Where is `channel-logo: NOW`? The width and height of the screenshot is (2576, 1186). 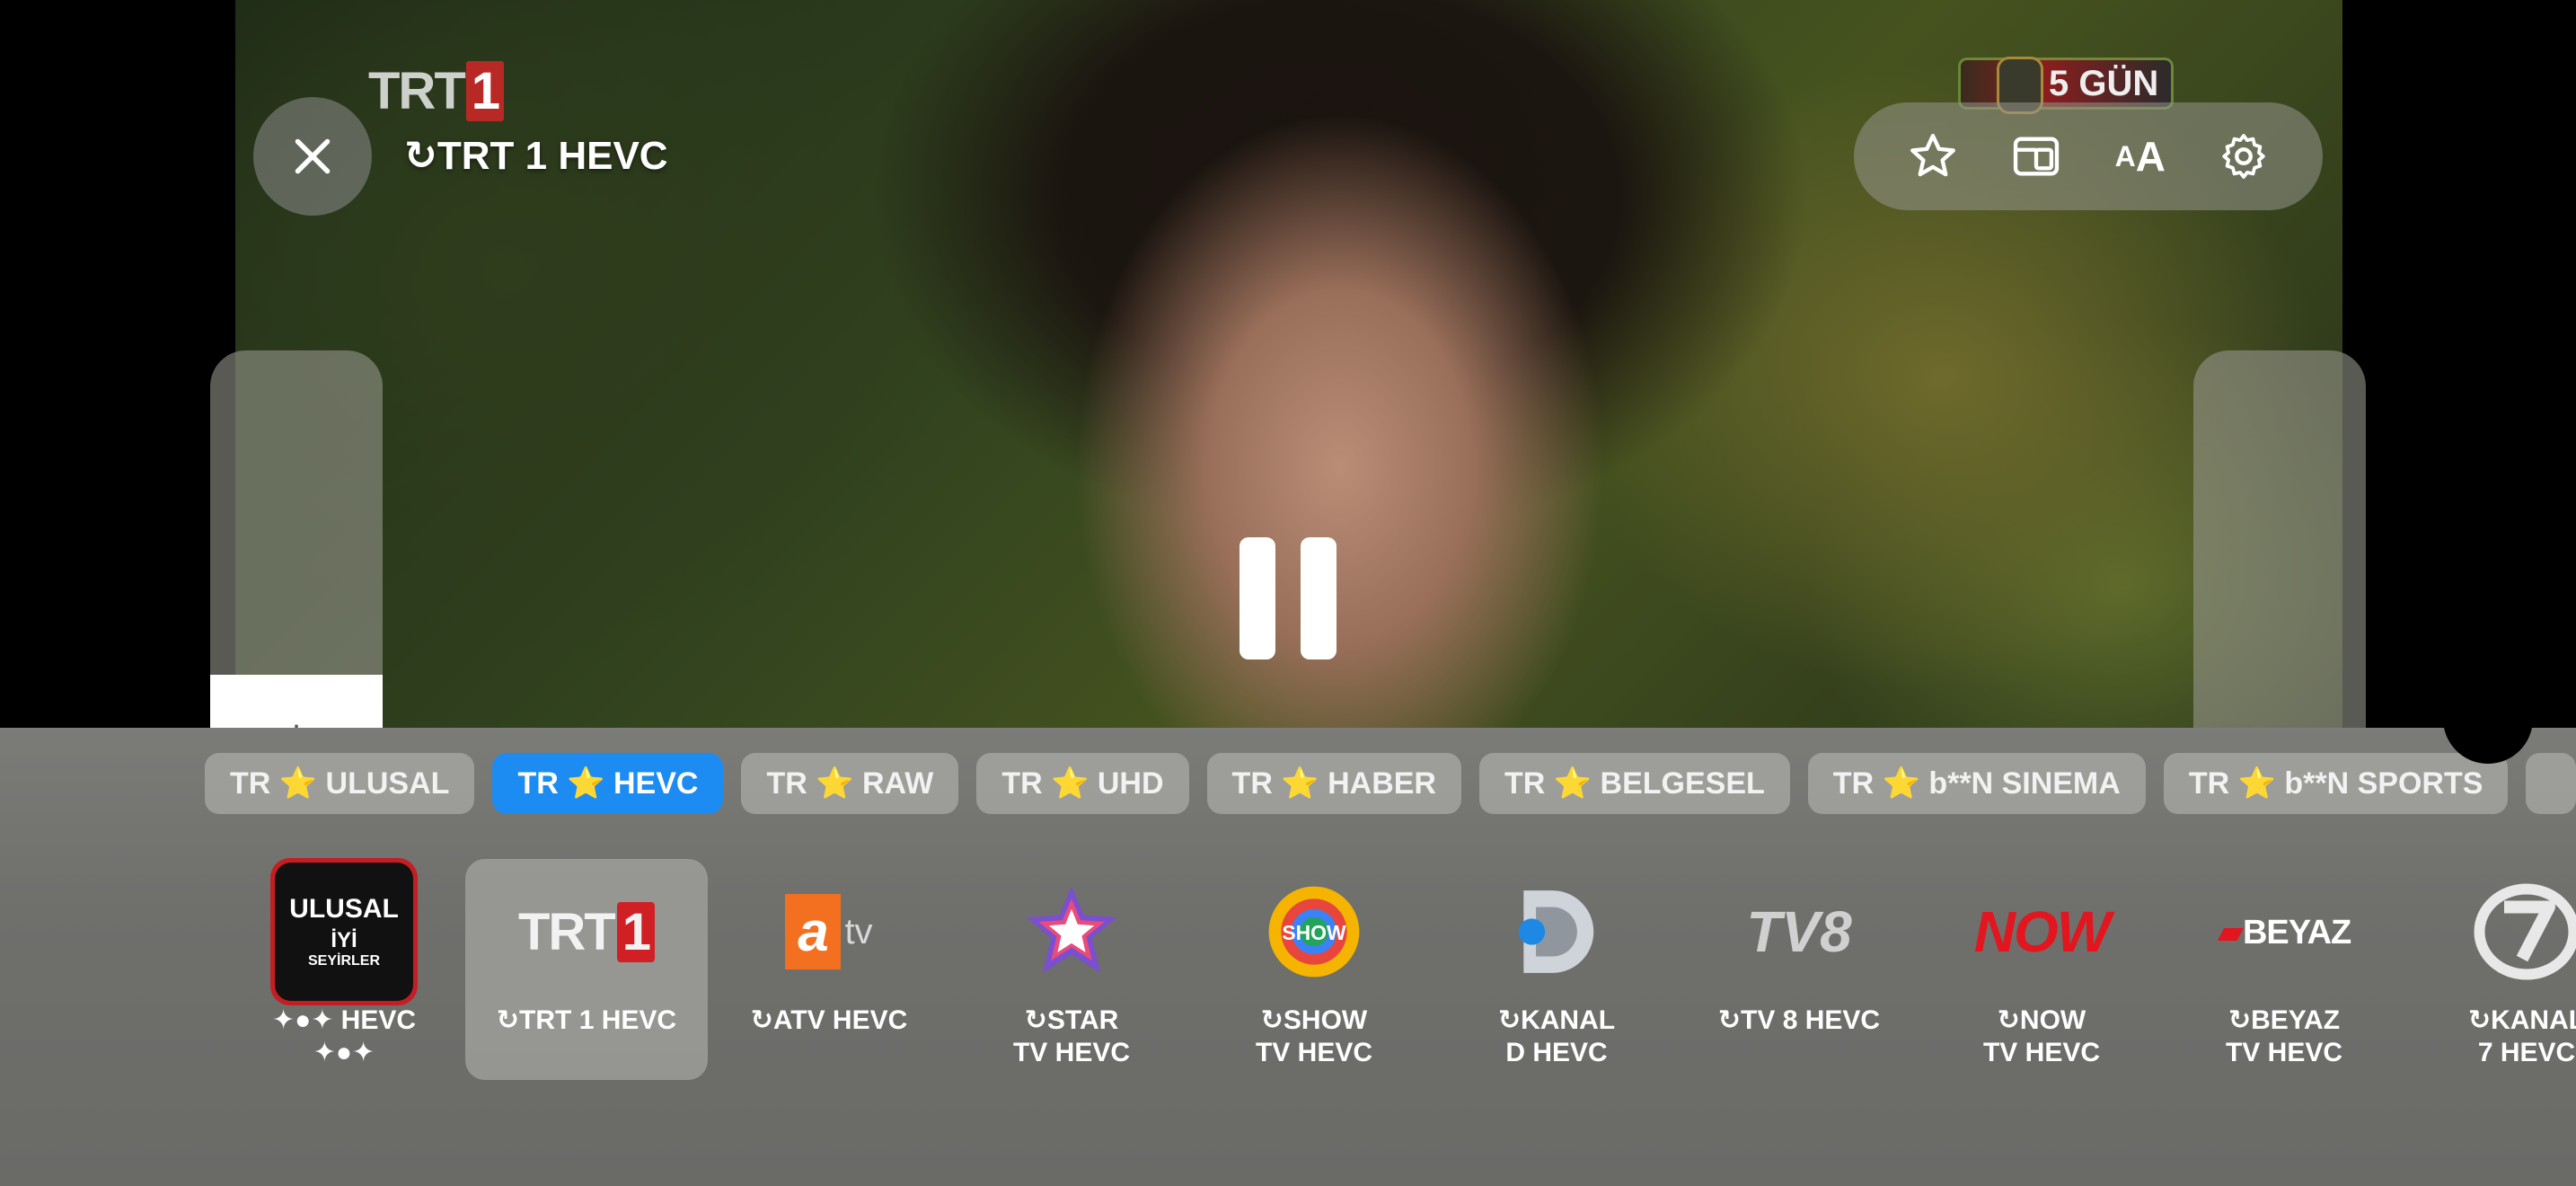
channel-logo: NOW is located at coordinates (2041, 932).